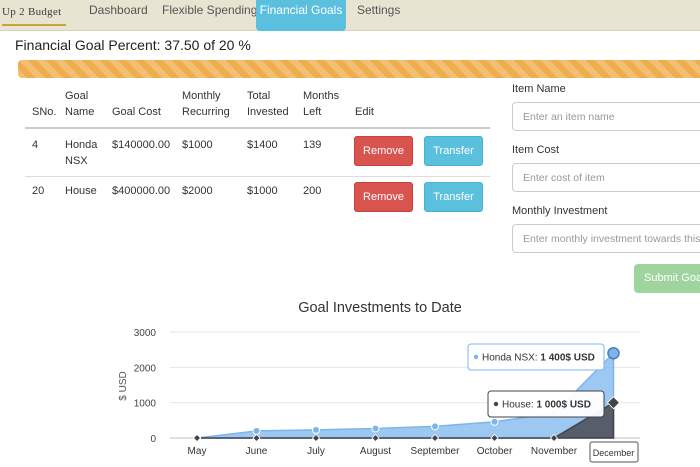  Describe the element at coordinates (197, 191) in the screenshot. I see `cell-monthly-recurring: $2000` at that location.